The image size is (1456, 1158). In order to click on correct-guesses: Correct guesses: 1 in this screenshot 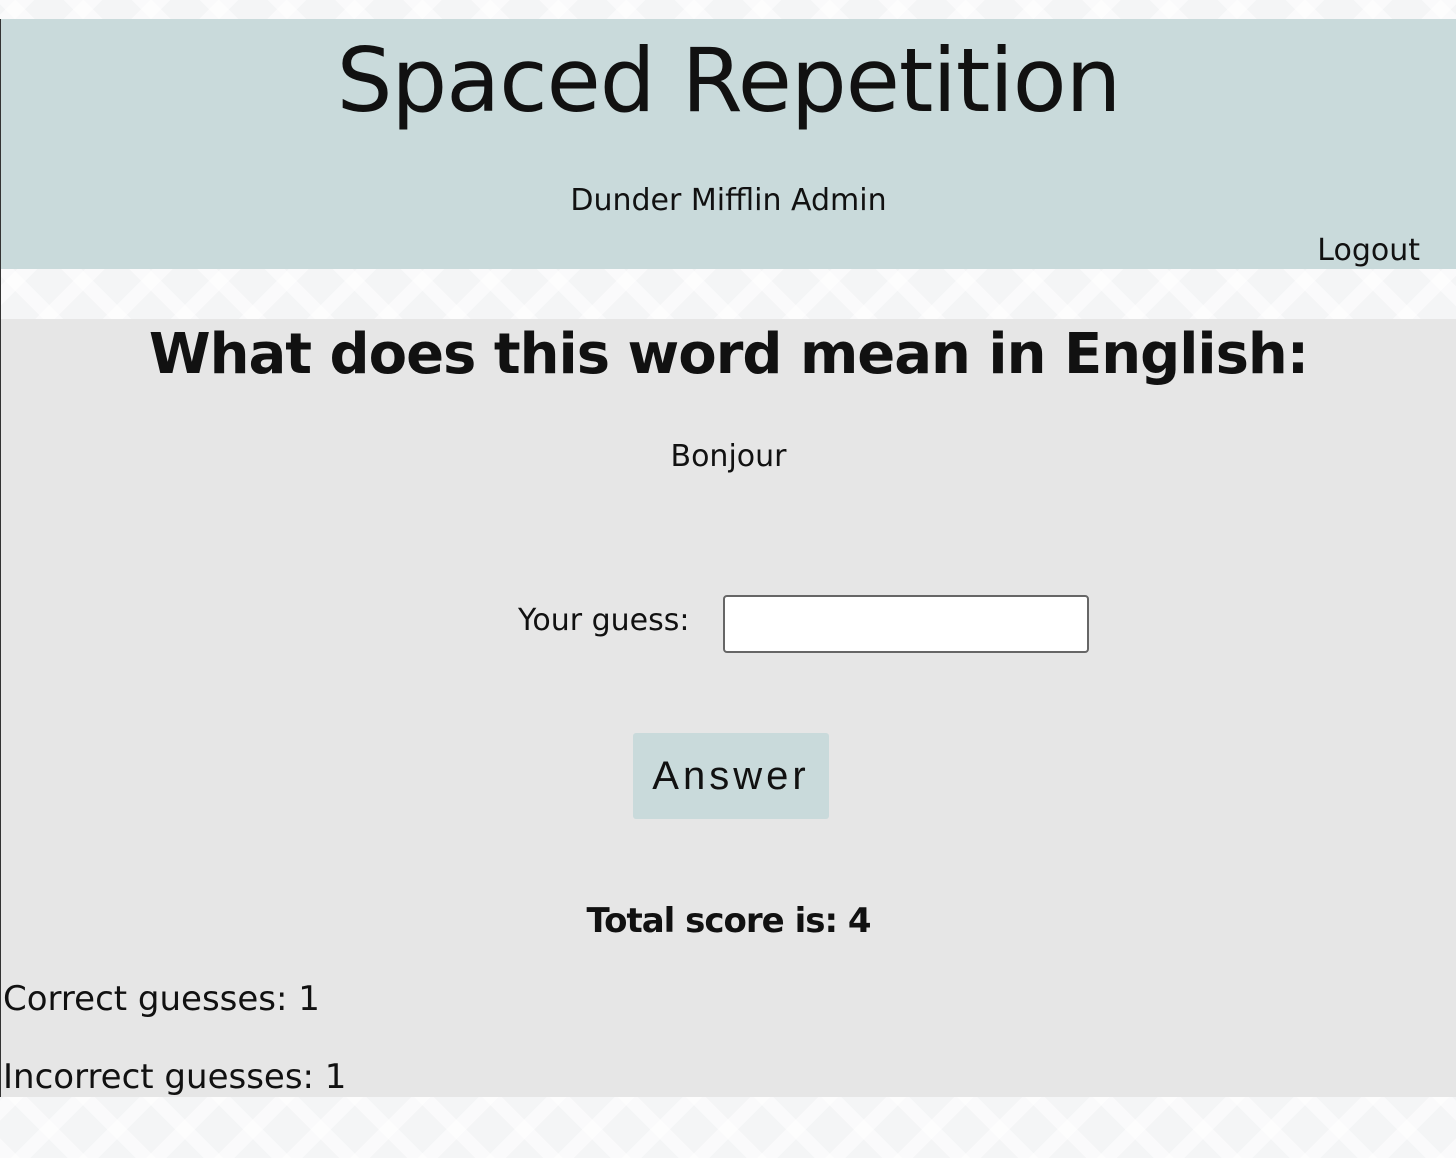, I will do `click(161, 999)`.